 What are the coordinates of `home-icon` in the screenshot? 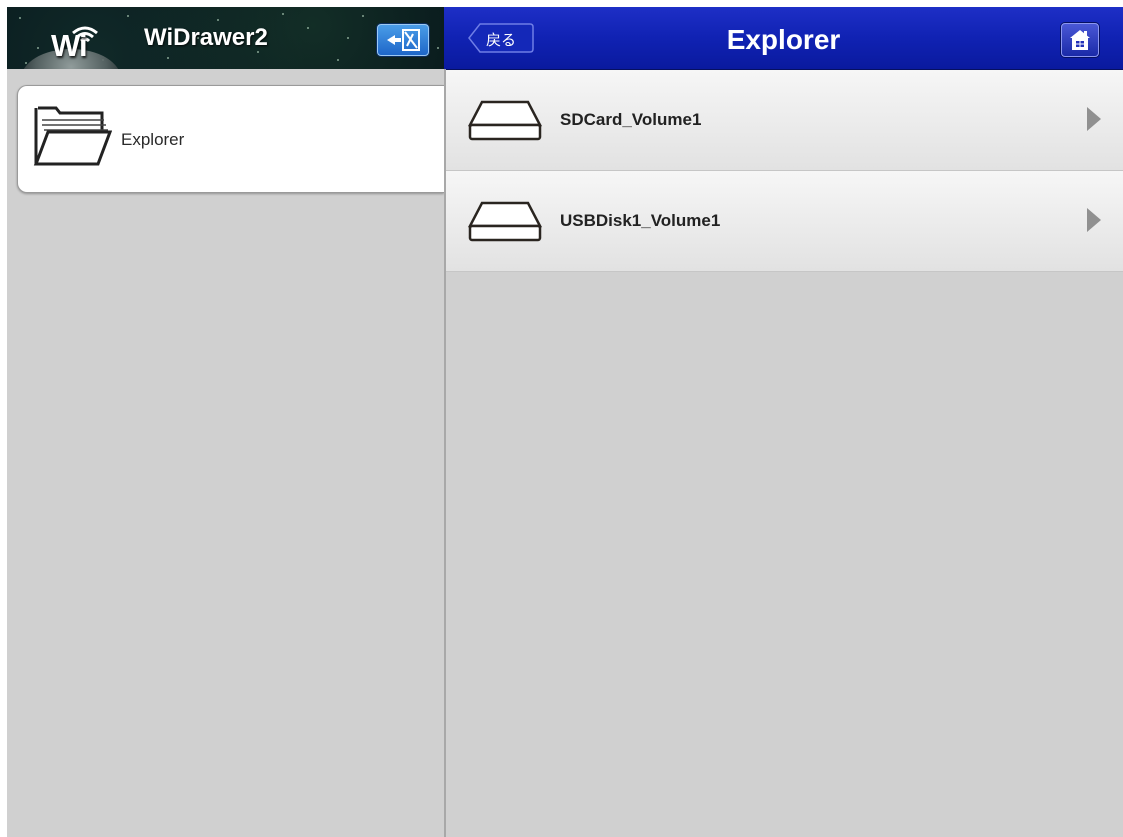 It's located at (1080, 40).